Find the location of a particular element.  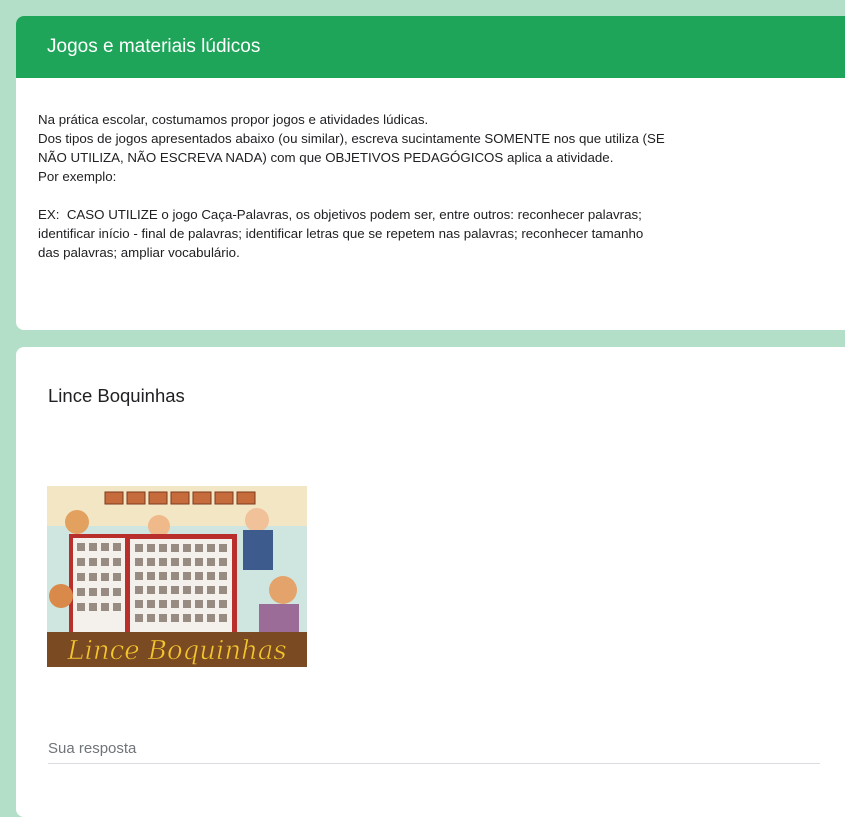

question-title: Lince Boquinhas is located at coordinates (116, 395).